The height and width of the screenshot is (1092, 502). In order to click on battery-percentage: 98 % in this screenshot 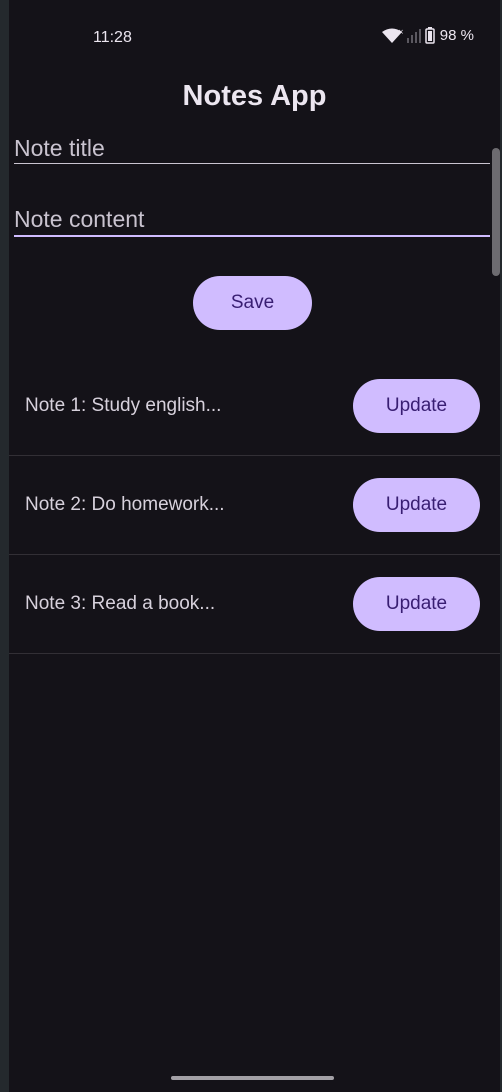, I will do `click(456, 35)`.